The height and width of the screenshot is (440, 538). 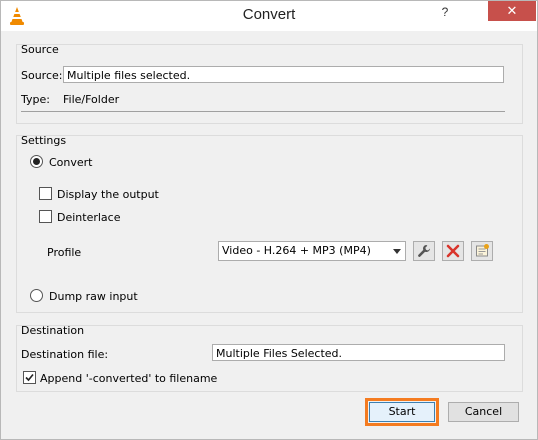 I want to click on profile-dropdown-value: Video - H.264 + MP3 (MP4), so click(x=296, y=250).